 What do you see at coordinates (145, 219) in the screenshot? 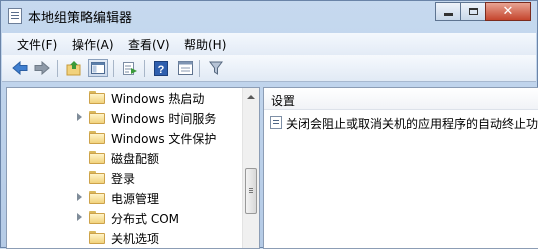
I see `tree-item-label: 分布式 COM` at bounding box center [145, 219].